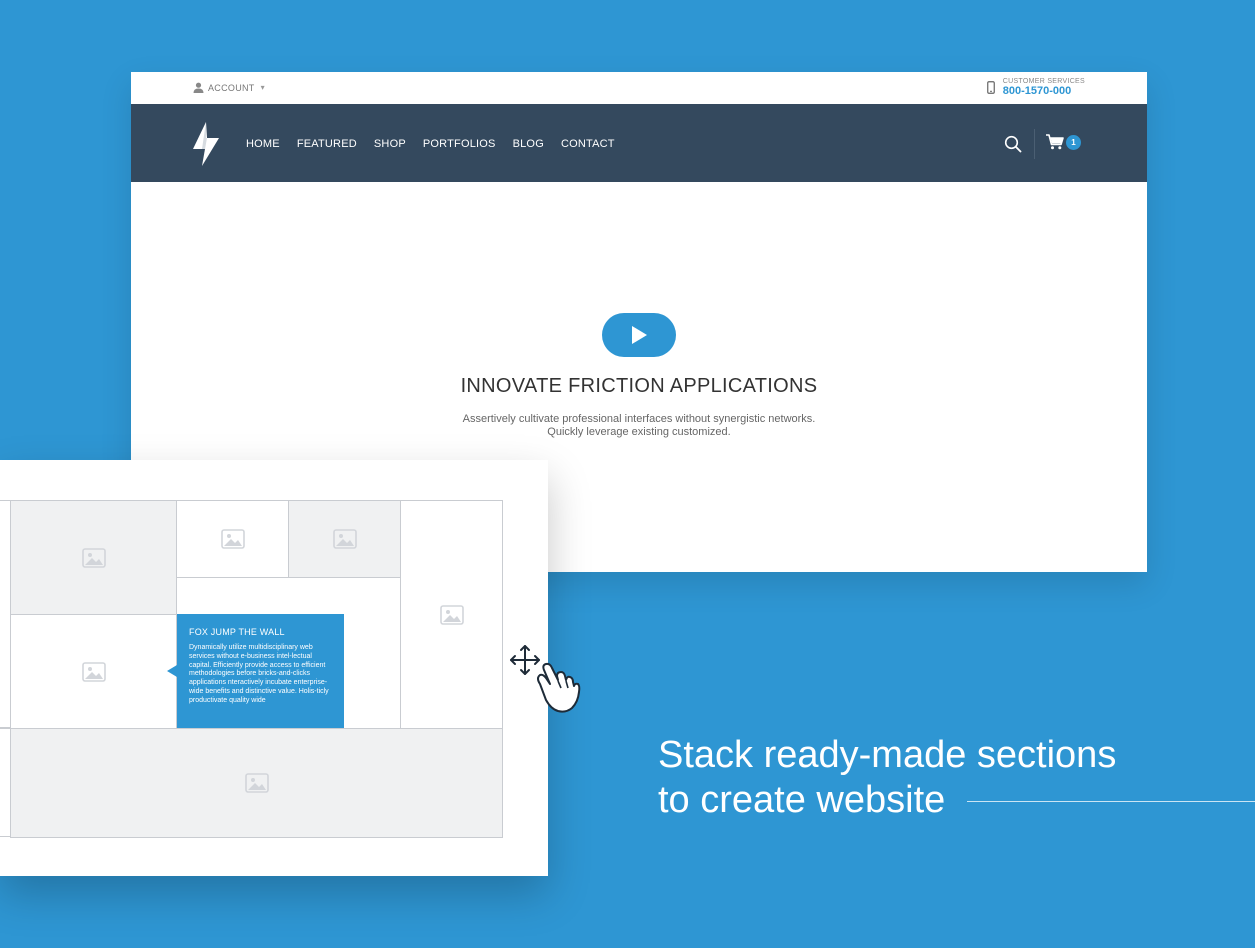 Image resolution: width=1255 pixels, height=948 pixels. Describe the element at coordinates (1044, 91) in the screenshot. I see `support-phone: 800-1570-000` at that location.